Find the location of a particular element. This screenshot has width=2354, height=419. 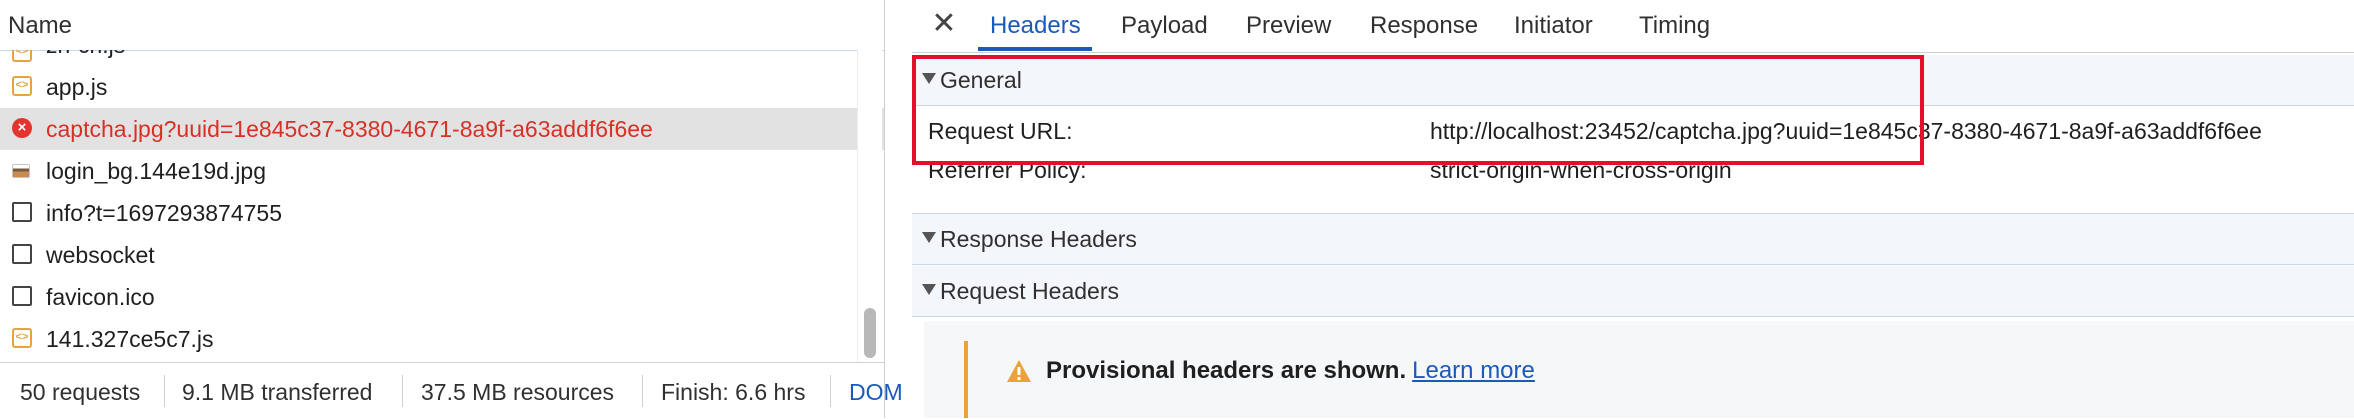

request-list-scrollbar is located at coordinates (869, 206).